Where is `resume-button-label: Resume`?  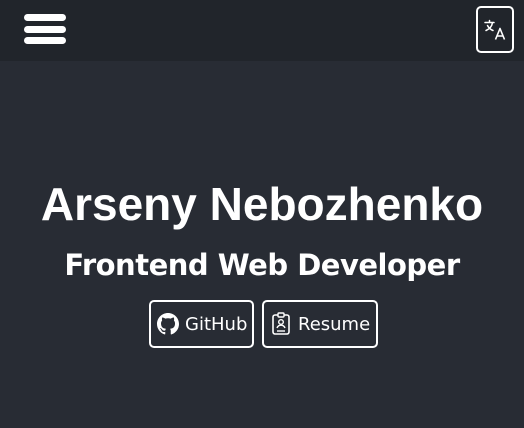 resume-button-label: Resume is located at coordinates (334, 324).